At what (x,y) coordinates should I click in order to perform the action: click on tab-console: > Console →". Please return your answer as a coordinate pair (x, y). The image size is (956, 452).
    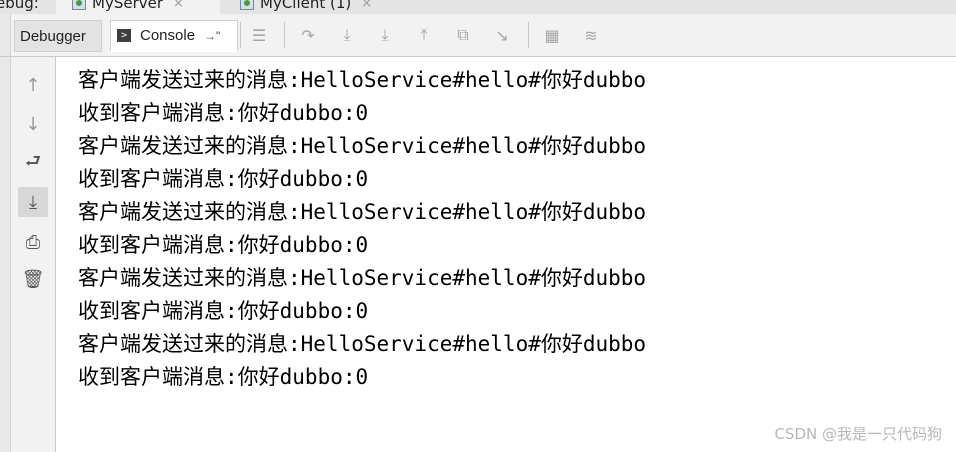
    Looking at the image, I should click on (174, 36).